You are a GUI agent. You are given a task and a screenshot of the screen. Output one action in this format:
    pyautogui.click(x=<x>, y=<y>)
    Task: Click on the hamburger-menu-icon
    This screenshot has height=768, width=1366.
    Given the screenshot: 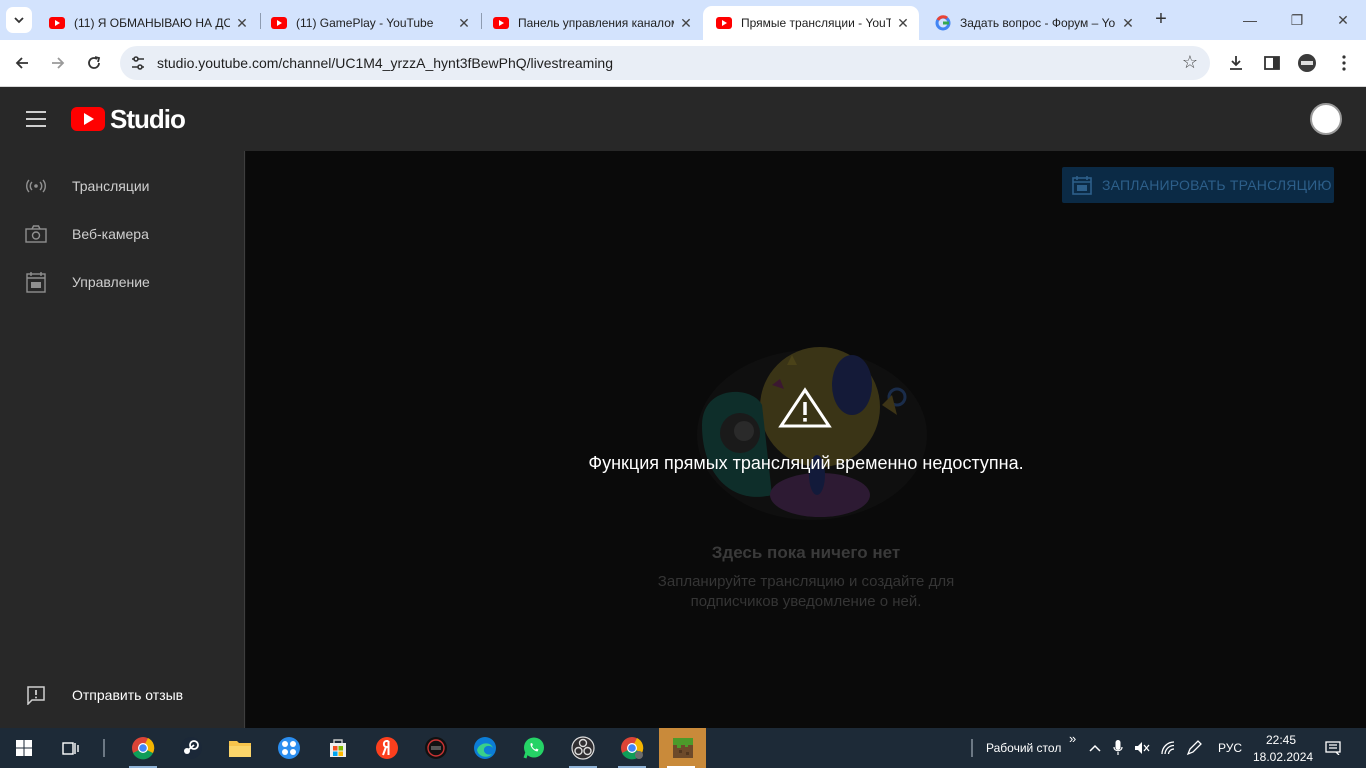 What is the action you would take?
    pyautogui.click(x=36, y=119)
    